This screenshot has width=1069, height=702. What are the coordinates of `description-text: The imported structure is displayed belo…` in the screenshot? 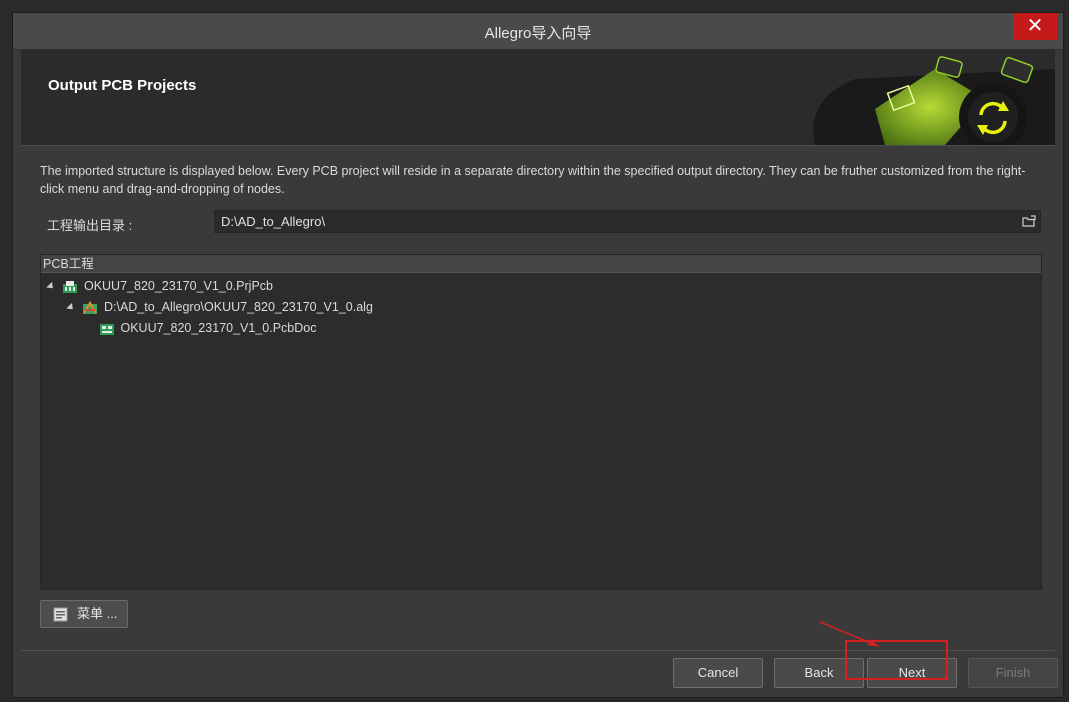 It's located at (533, 180).